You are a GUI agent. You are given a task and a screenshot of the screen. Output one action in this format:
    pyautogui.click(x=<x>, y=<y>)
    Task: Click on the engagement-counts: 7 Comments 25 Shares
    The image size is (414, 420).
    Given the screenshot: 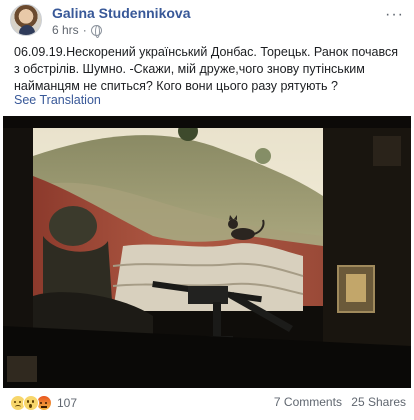 What is the action you would take?
    pyautogui.click(x=340, y=402)
    